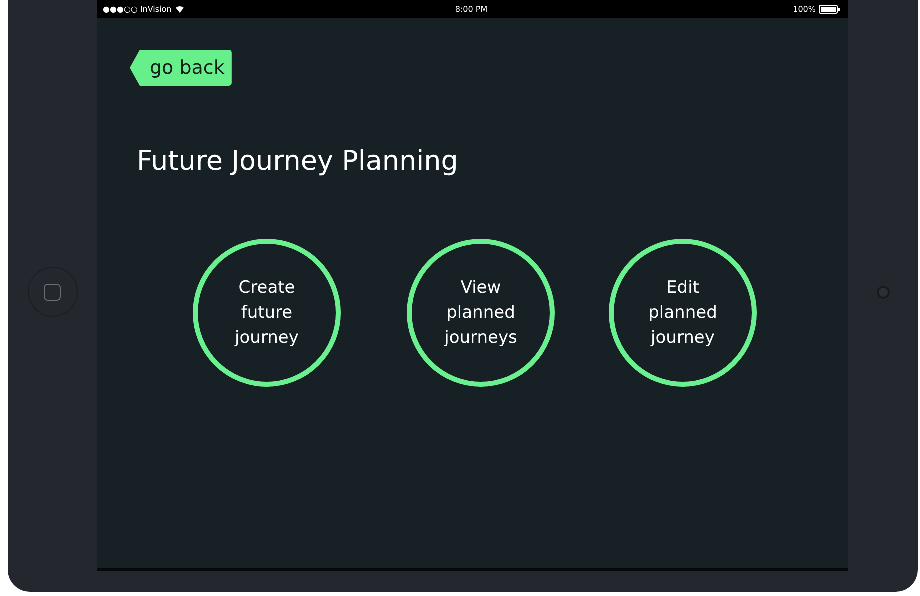  Describe the element at coordinates (137, 9) in the screenshot. I see `carrier-text: ●●●○○ InVision` at that location.